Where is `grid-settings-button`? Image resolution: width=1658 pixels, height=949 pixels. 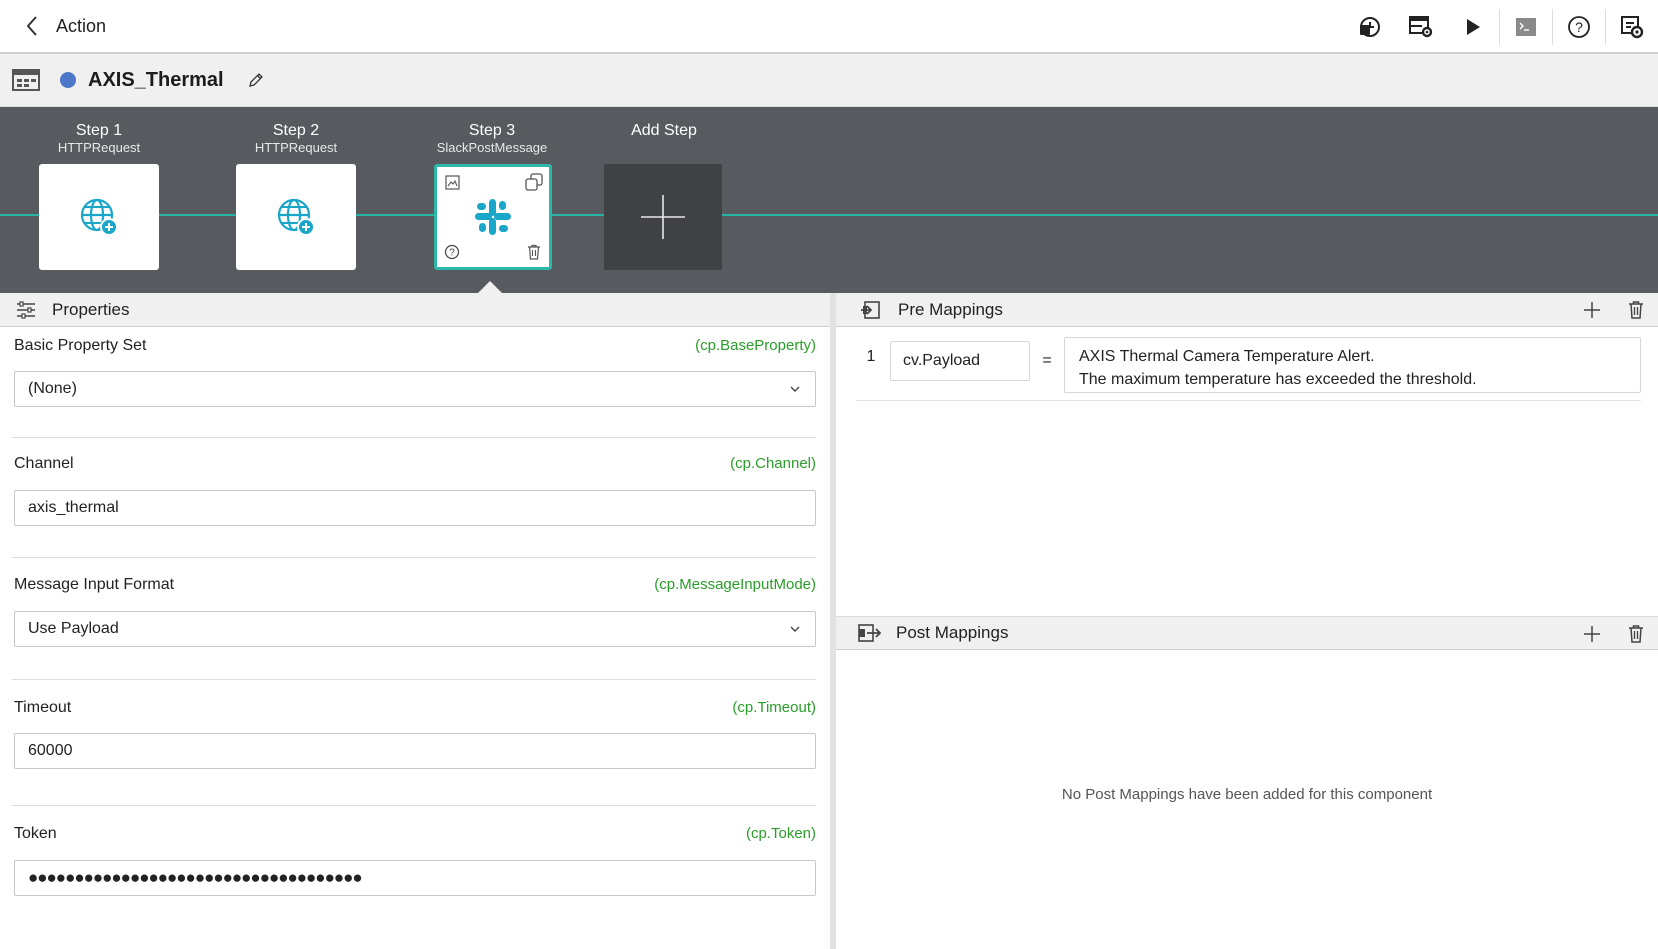 grid-settings-button is located at coordinates (1421, 27).